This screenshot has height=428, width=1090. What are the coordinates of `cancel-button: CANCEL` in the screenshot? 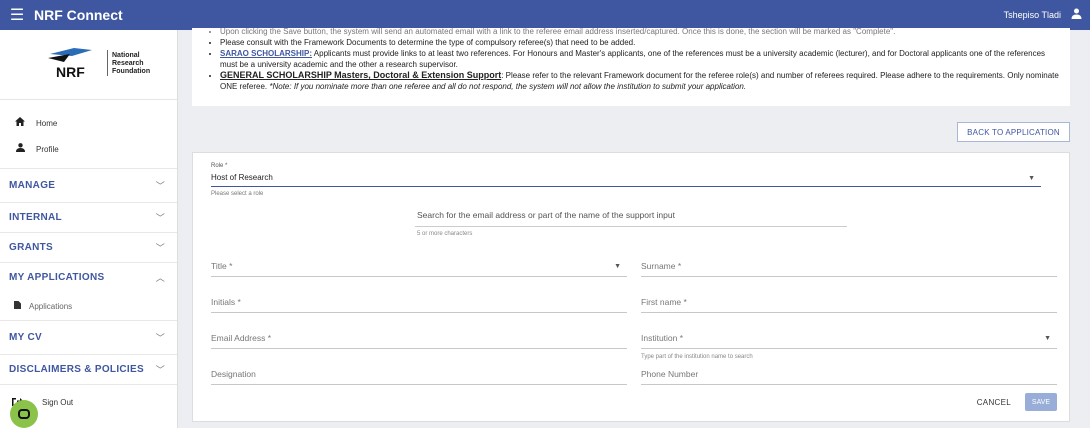 It's located at (994, 402).